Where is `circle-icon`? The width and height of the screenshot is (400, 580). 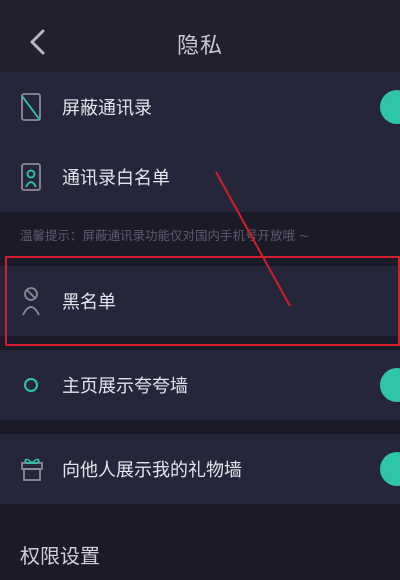 circle-icon is located at coordinates (31, 385).